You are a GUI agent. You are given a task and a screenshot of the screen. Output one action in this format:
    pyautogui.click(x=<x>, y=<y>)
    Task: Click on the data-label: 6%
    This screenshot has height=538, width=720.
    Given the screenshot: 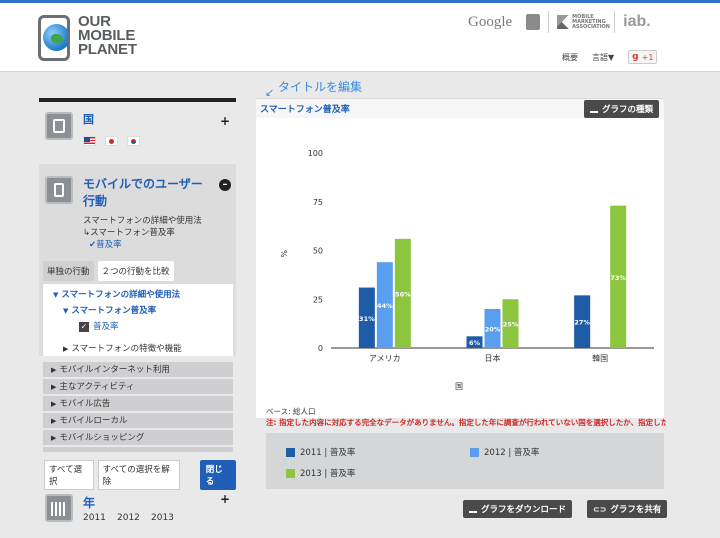 What is the action you would take?
    pyautogui.click(x=475, y=343)
    